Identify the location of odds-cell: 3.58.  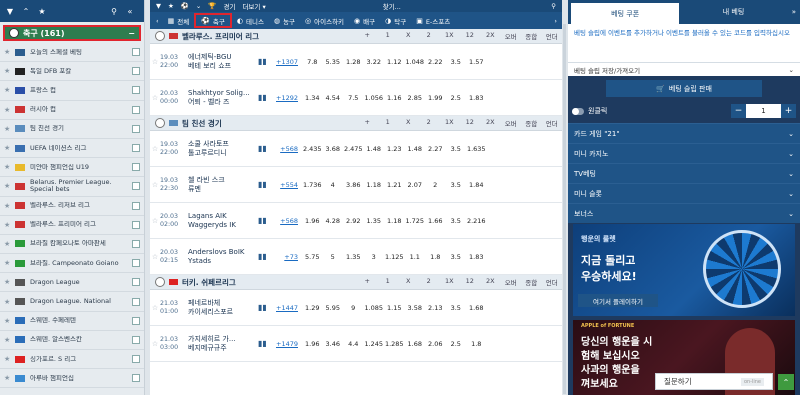
(415, 308).